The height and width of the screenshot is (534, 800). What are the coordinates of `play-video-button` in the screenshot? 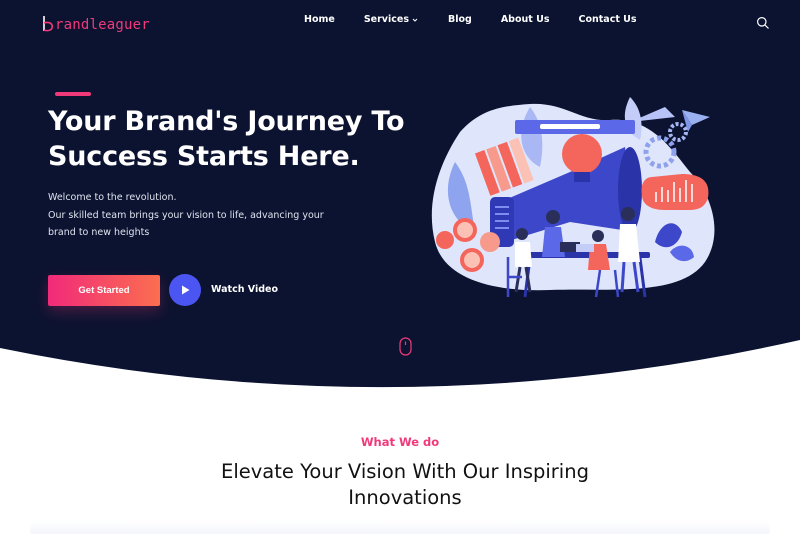 It's located at (185, 290).